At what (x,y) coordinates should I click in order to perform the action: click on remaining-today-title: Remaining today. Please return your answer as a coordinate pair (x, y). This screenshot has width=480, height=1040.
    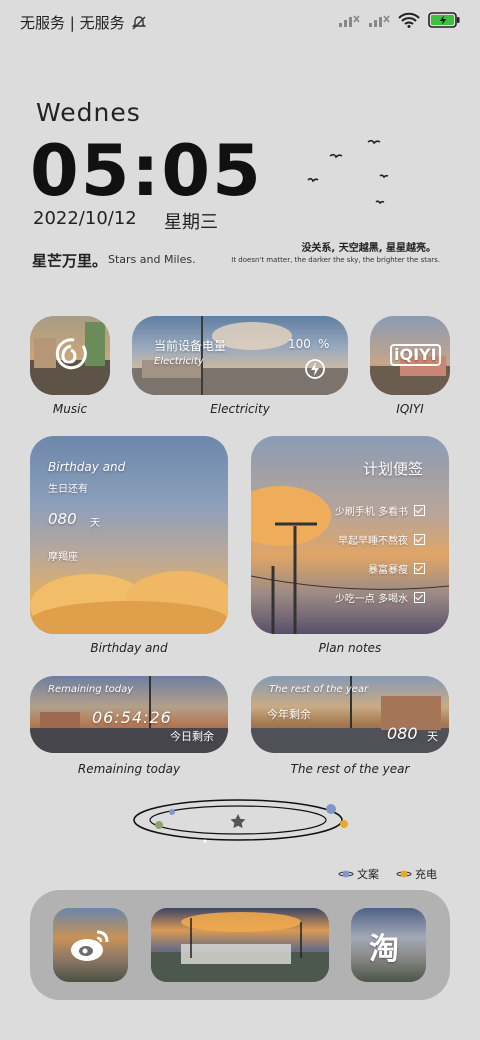
    Looking at the image, I should click on (91, 689).